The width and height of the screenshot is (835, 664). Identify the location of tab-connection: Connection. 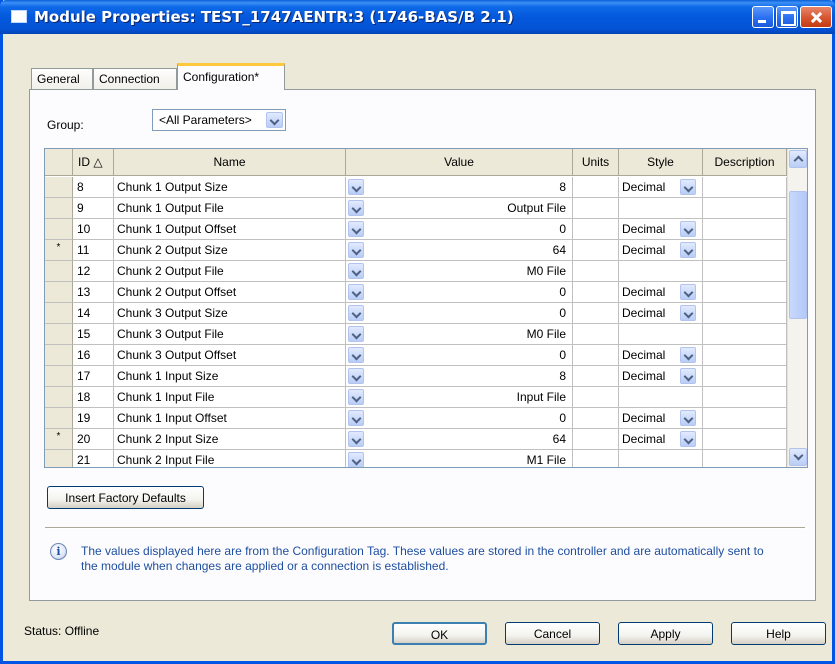
(135, 78).